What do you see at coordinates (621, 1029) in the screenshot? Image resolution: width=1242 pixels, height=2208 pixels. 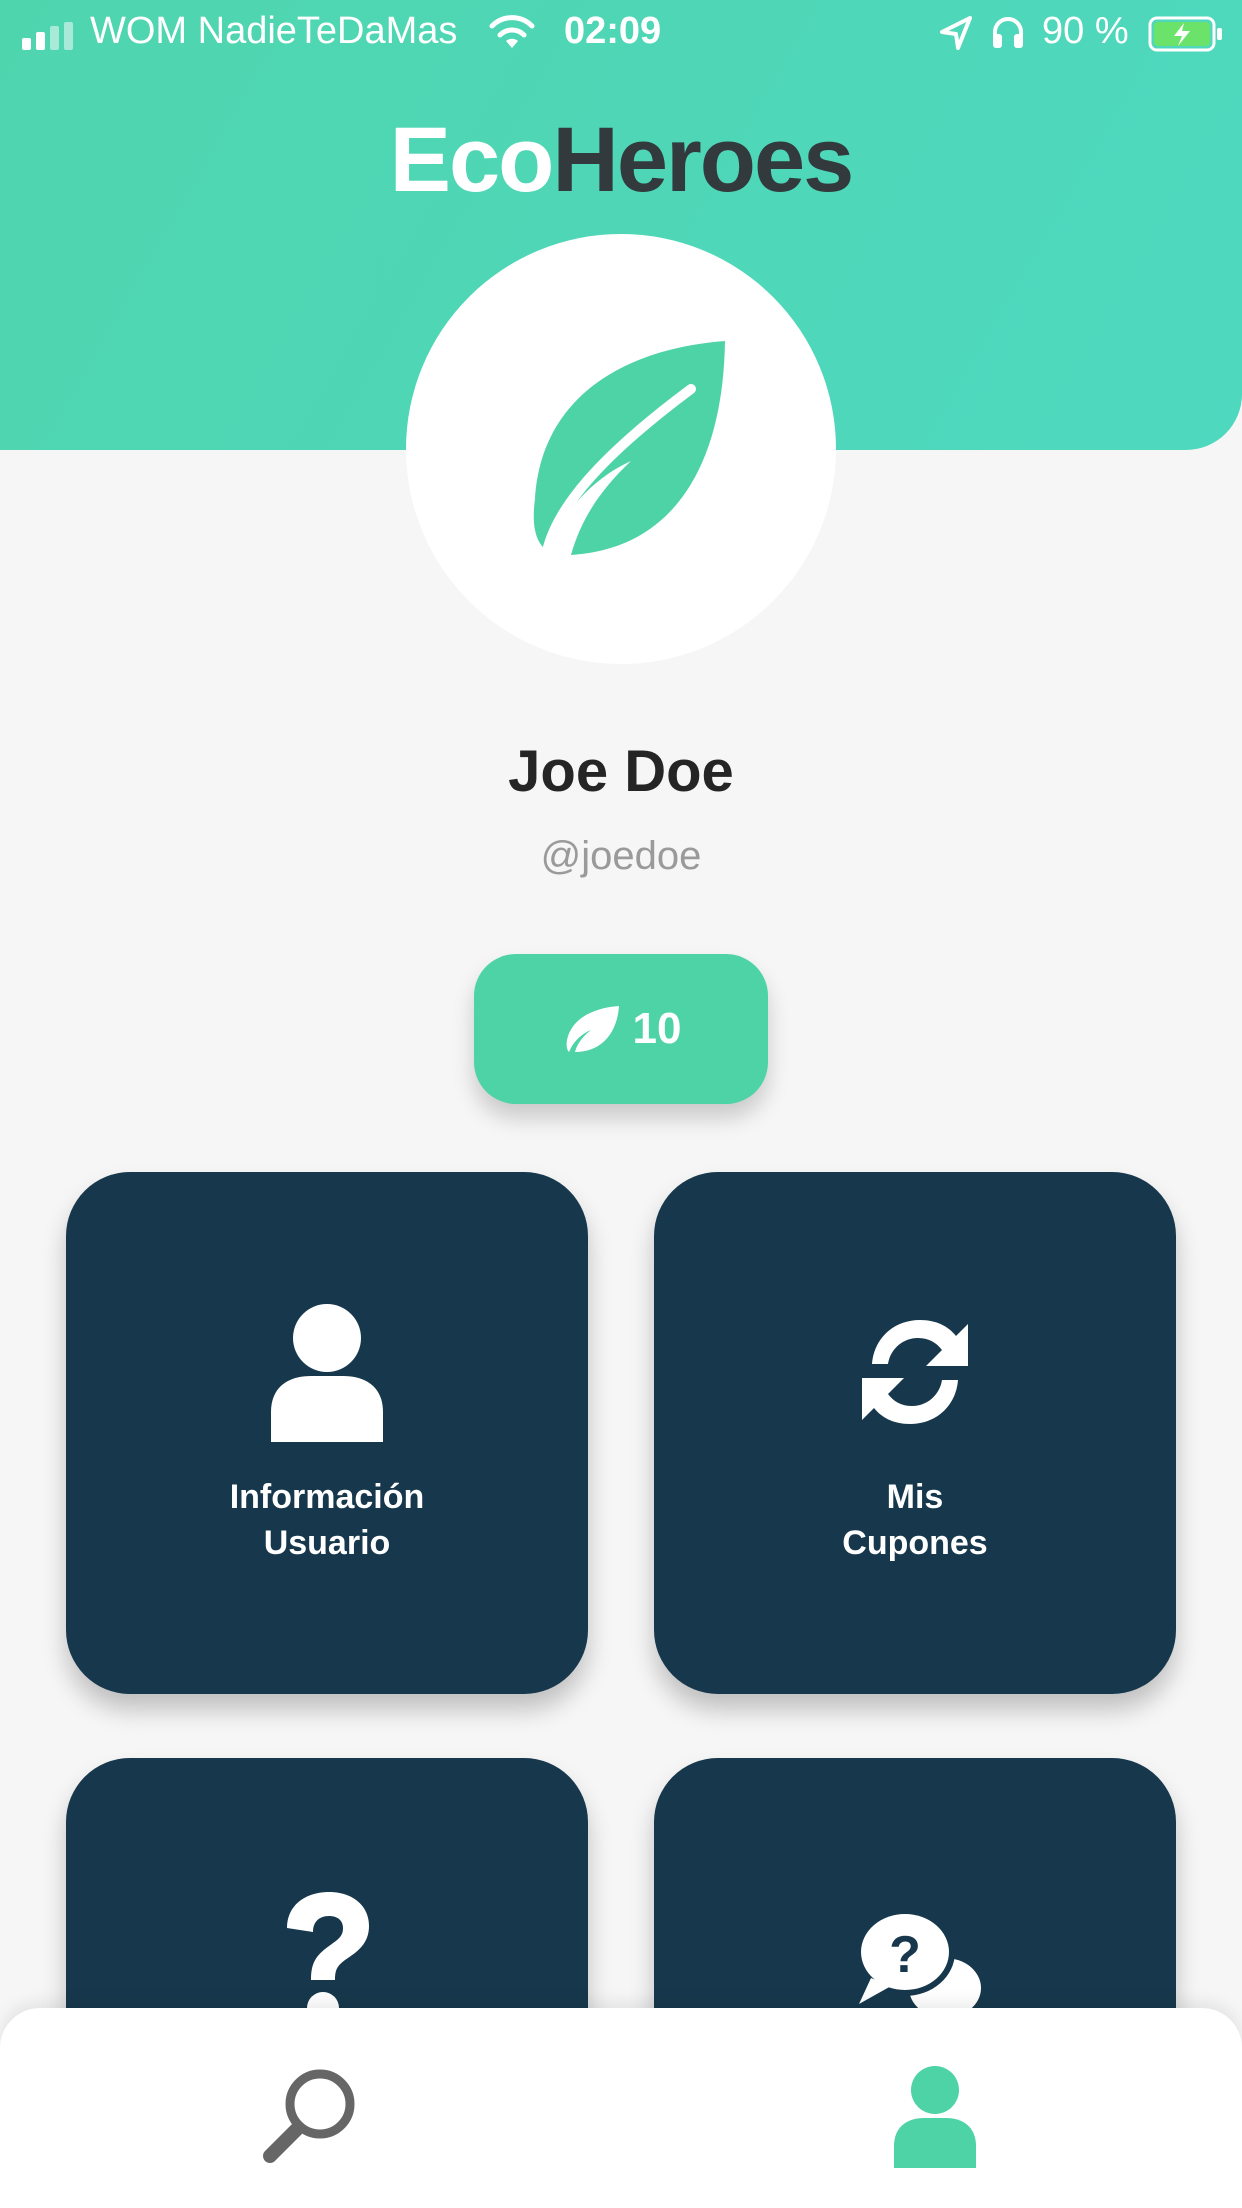 I see `points-badge: 10` at bounding box center [621, 1029].